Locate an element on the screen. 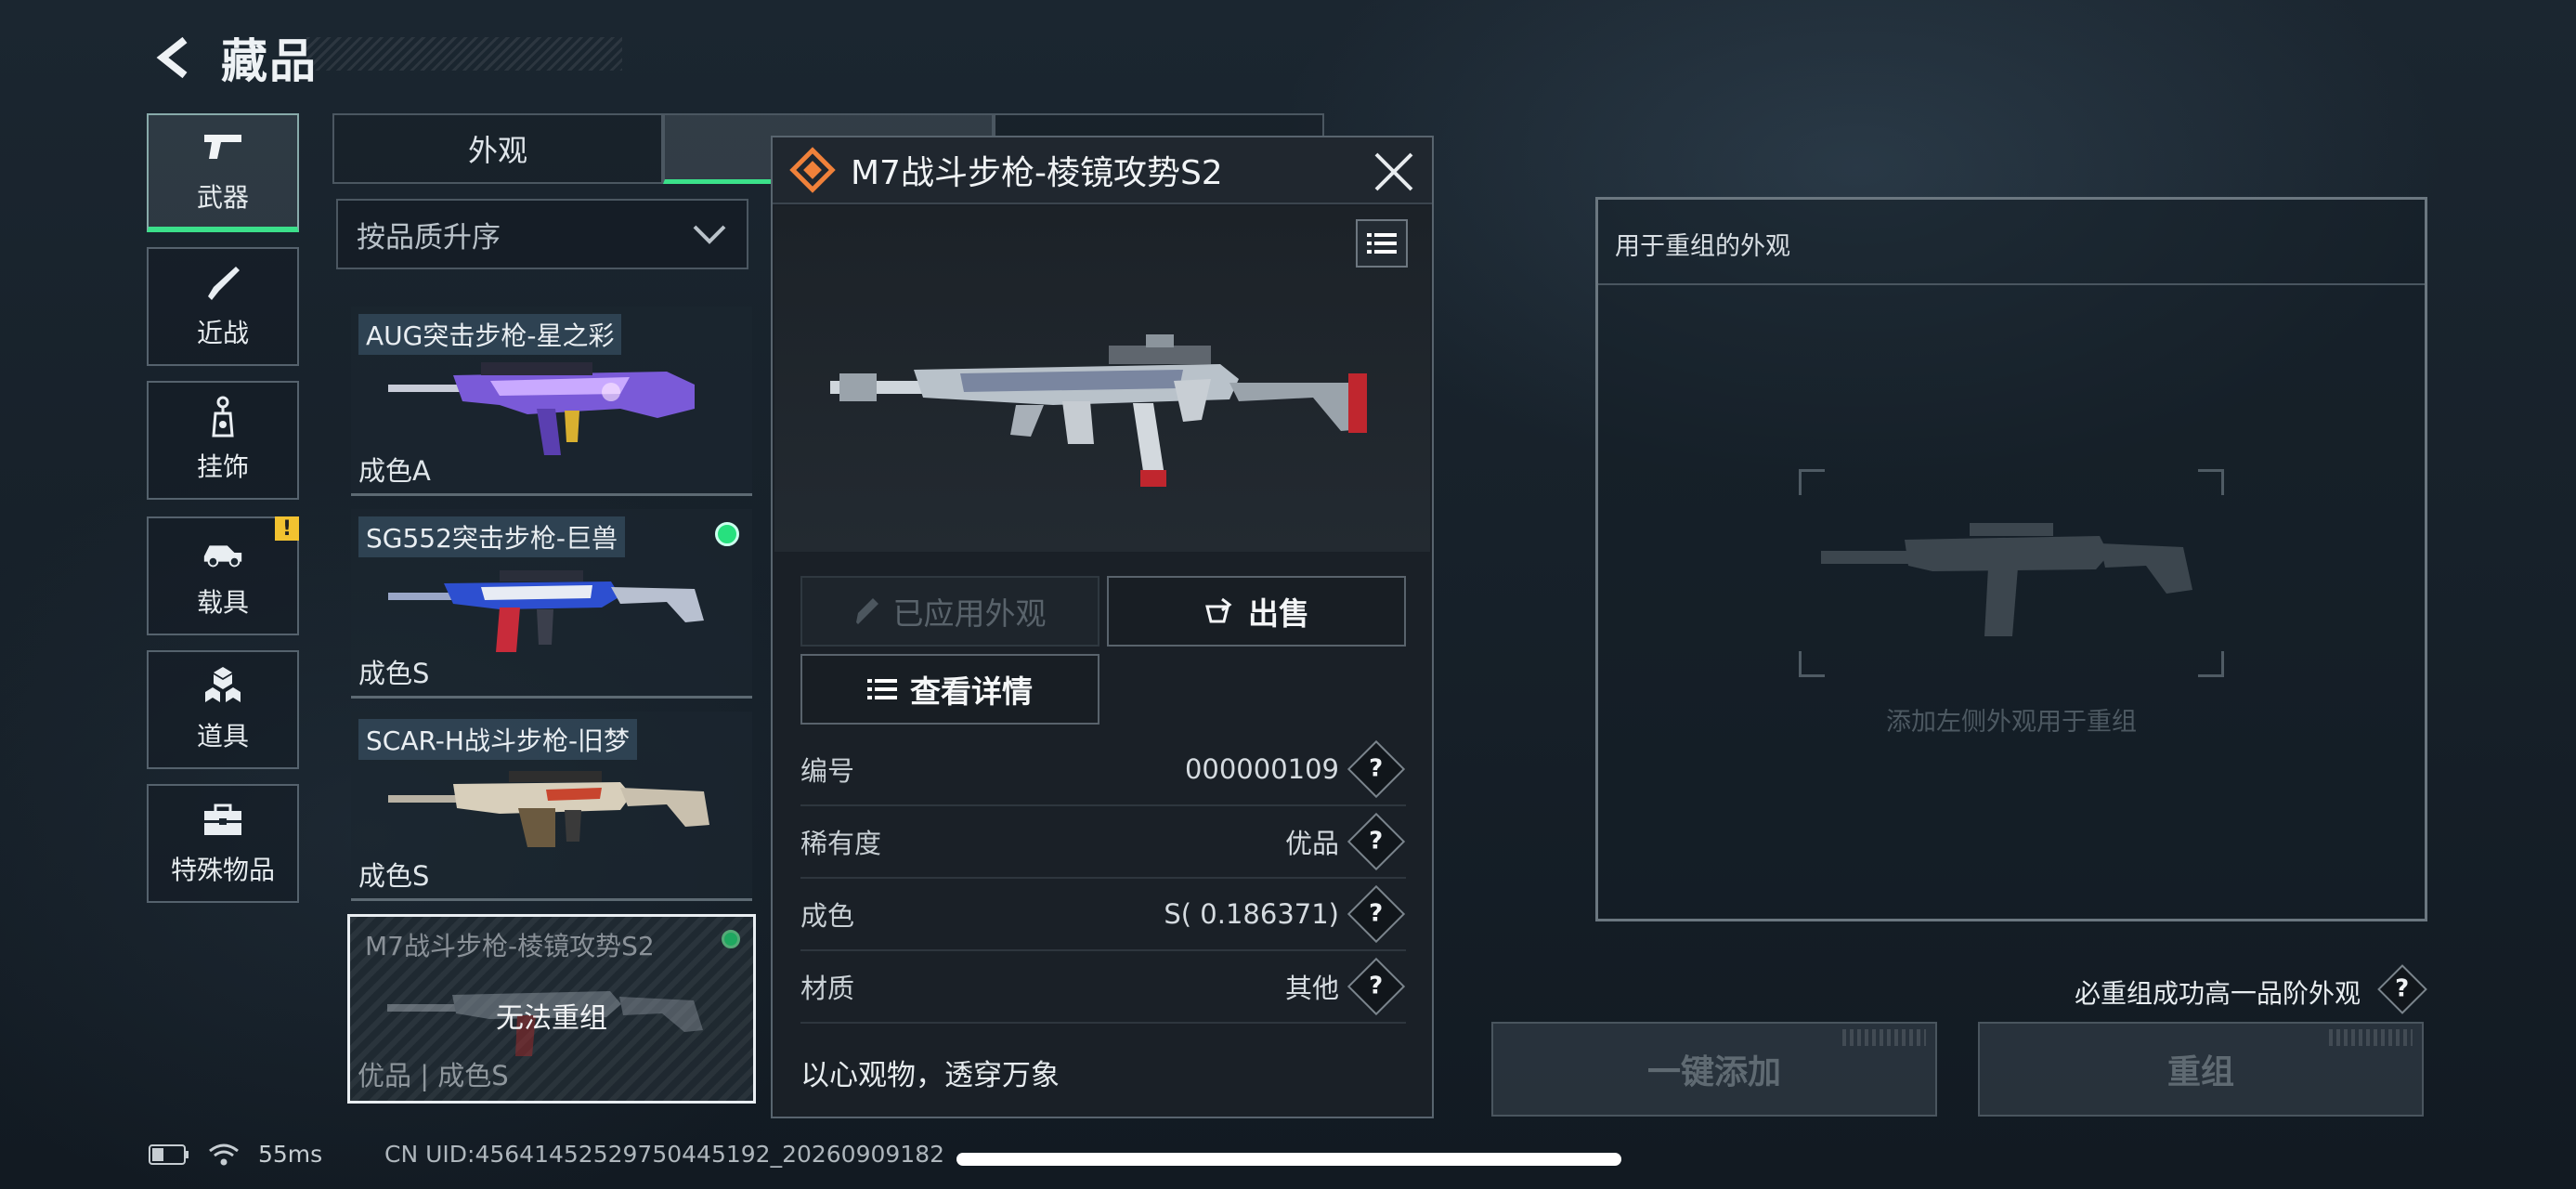 This screenshot has height=1189, width=2576. status-bar: 55ms is located at coordinates (235, 1154).